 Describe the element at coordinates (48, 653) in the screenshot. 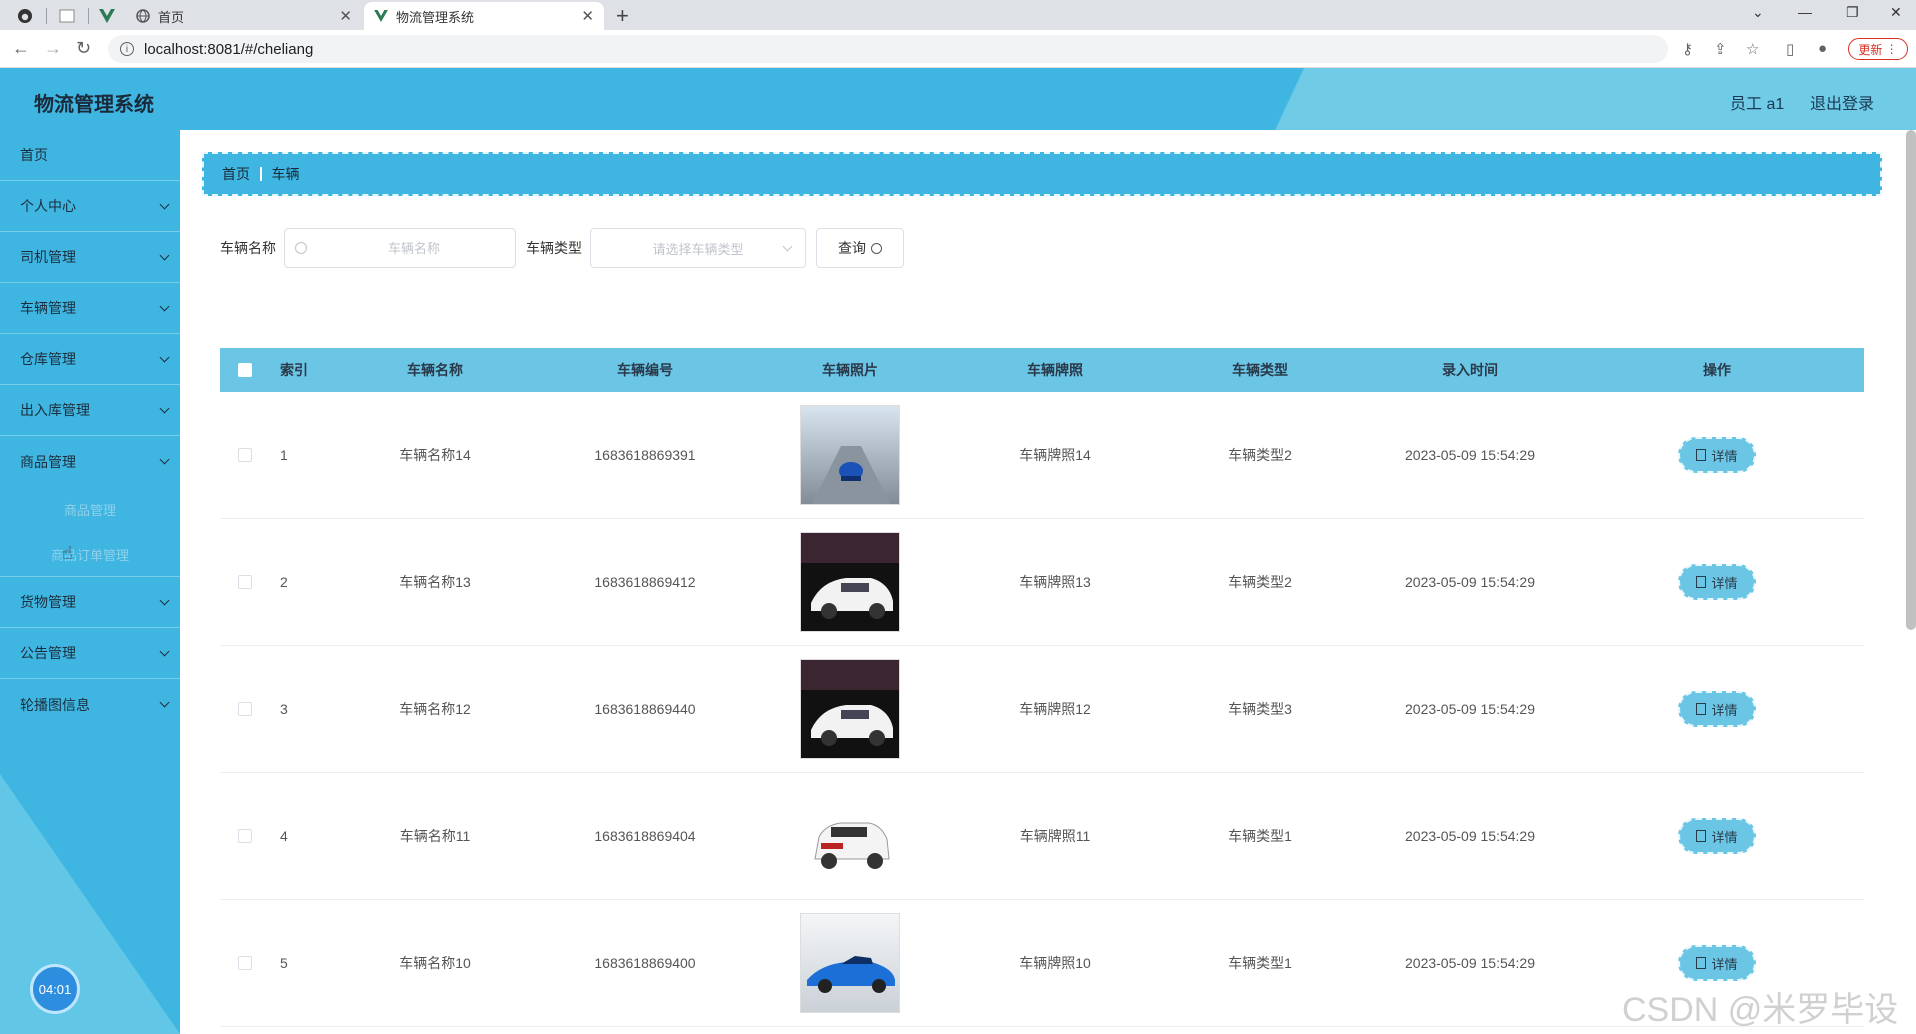

I see `sidebar-item-label: 公告管理` at that location.